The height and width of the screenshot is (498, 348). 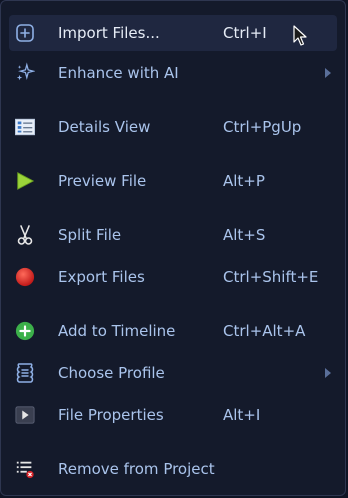 I want to click on menu-item-label: Enhance with AI, so click(x=118, y=73).